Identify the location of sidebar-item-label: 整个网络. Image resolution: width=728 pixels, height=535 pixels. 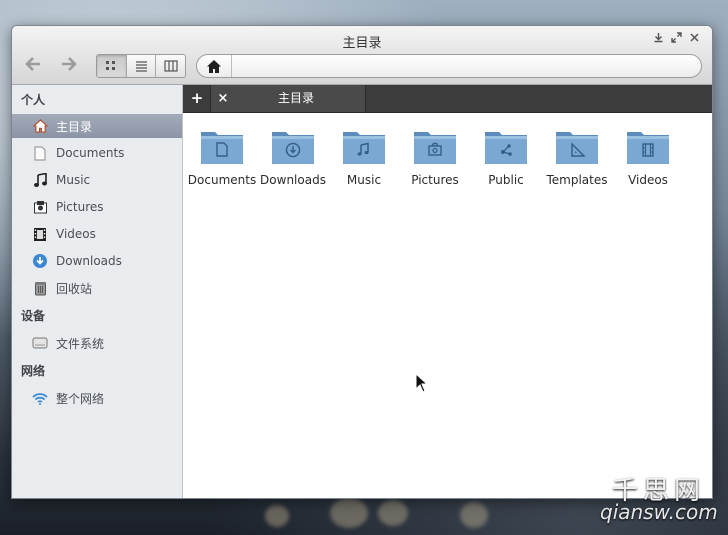
(80, 398).